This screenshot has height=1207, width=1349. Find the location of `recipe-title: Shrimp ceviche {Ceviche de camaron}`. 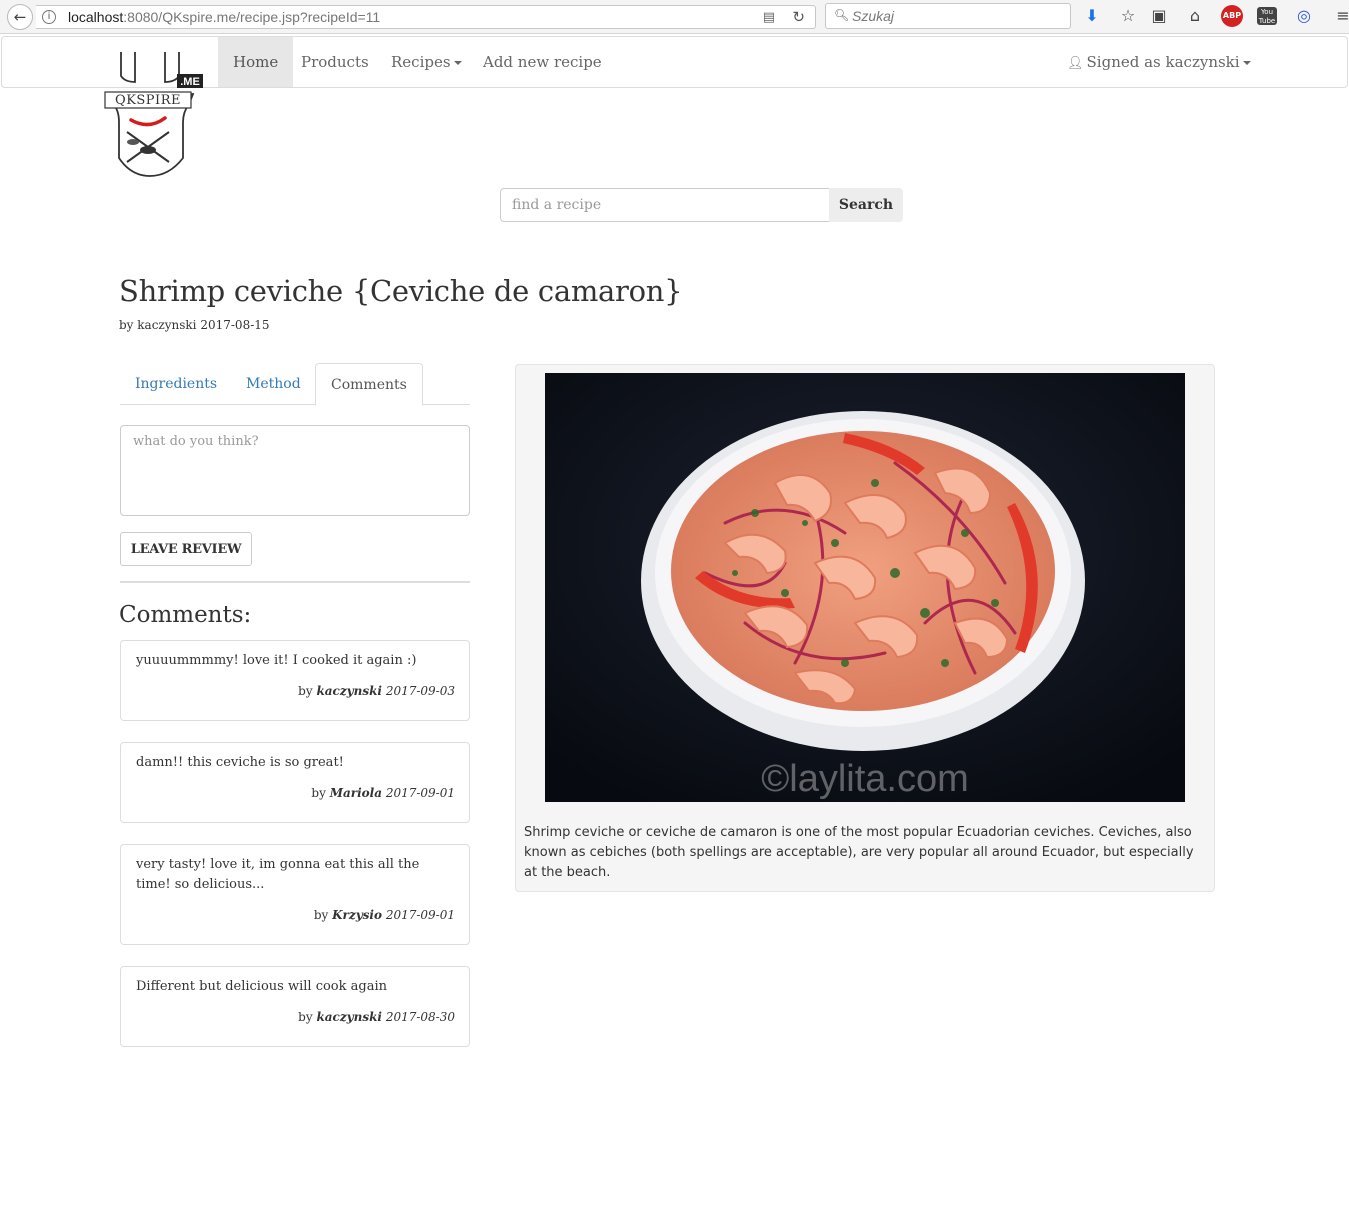

recipe-title: Shrimp ceviche {Ceviche de camaron} is located at coordinates (401, 291).